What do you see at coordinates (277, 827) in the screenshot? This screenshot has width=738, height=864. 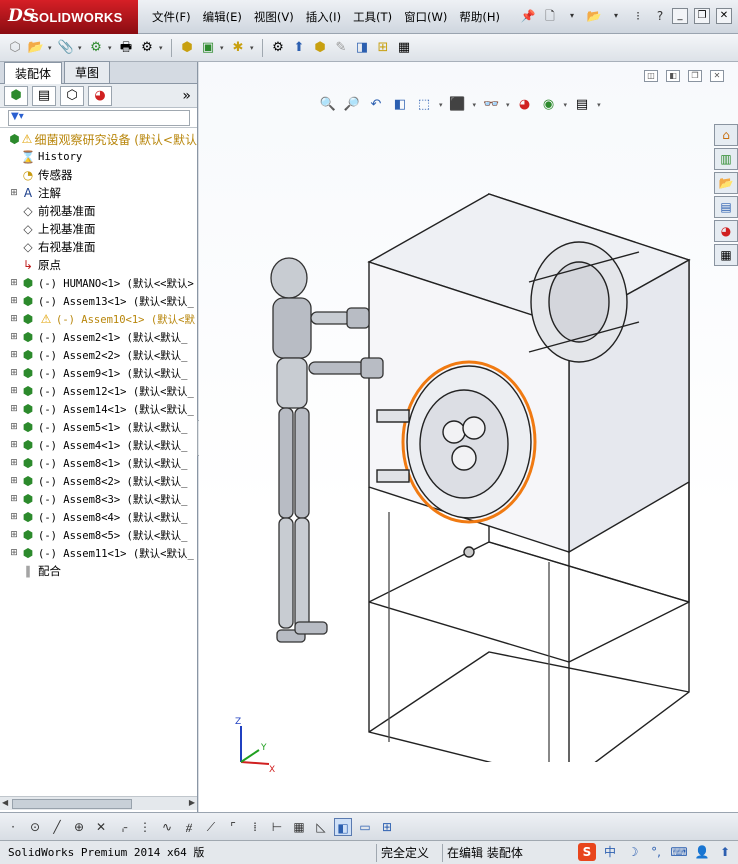 I see `dimension-icon: ⊢` at bounding box center [277, 827].